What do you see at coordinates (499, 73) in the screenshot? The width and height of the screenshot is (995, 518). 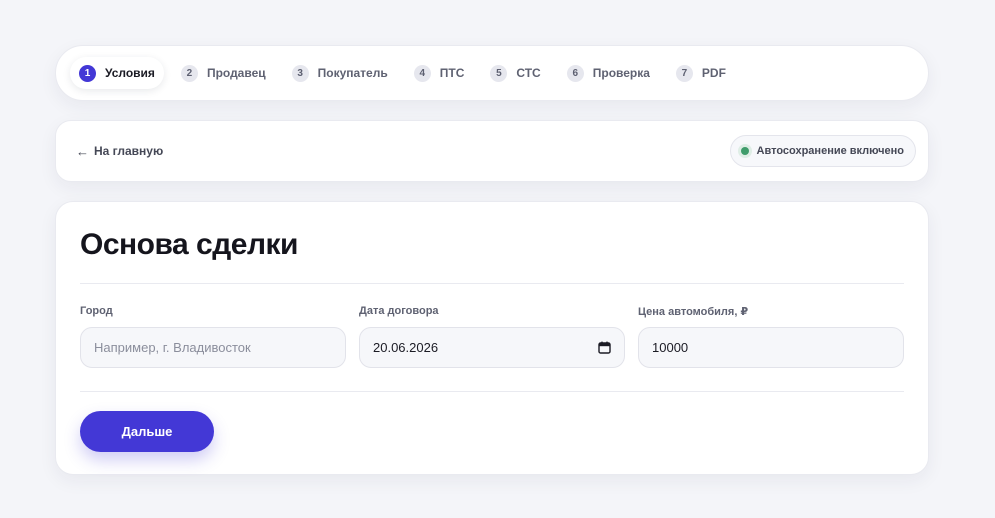 I see `step-number: 5` at bounding box center [499, 73].